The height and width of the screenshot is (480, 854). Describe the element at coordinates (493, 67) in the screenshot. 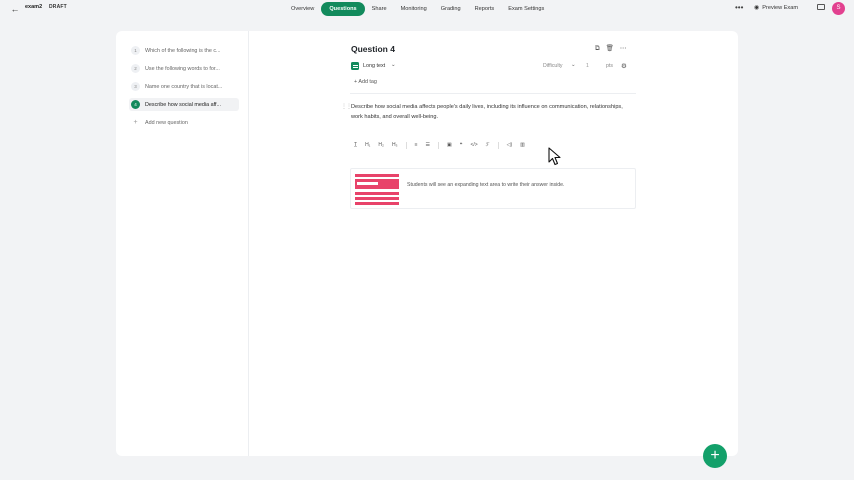

I see `question-type-row: Long text ⌄ Difficulty ⌄ 1 pts ⚙` at that location.